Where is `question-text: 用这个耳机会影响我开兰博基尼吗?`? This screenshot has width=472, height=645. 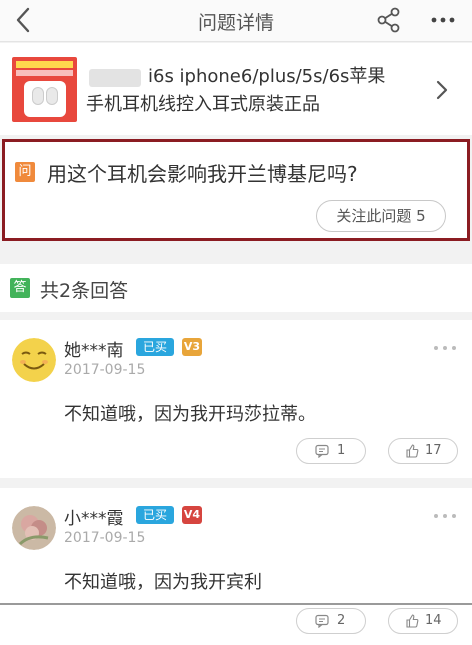
question-text: 用这个耳机会影响我开兰博基尼吗? is located at coordinates (202, 174).